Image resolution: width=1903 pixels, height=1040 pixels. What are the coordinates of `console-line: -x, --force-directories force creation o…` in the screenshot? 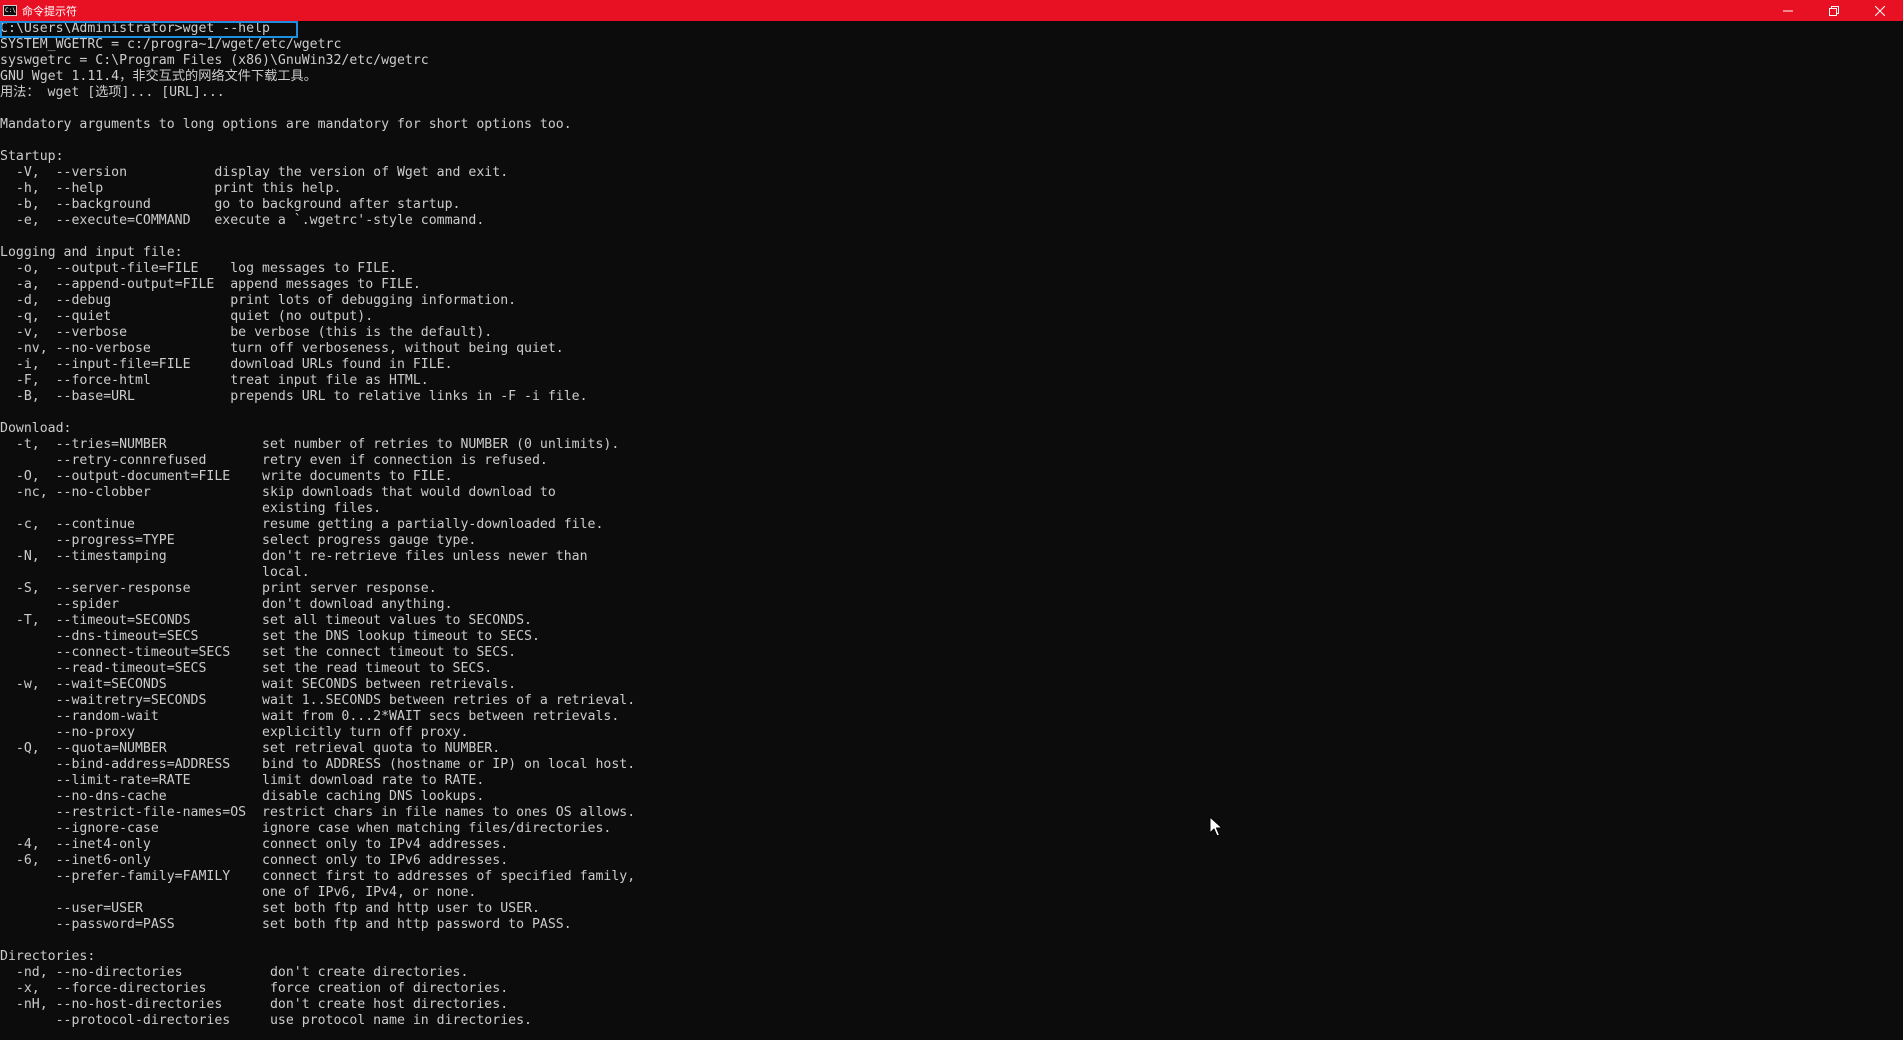 It's located at (254, 988).